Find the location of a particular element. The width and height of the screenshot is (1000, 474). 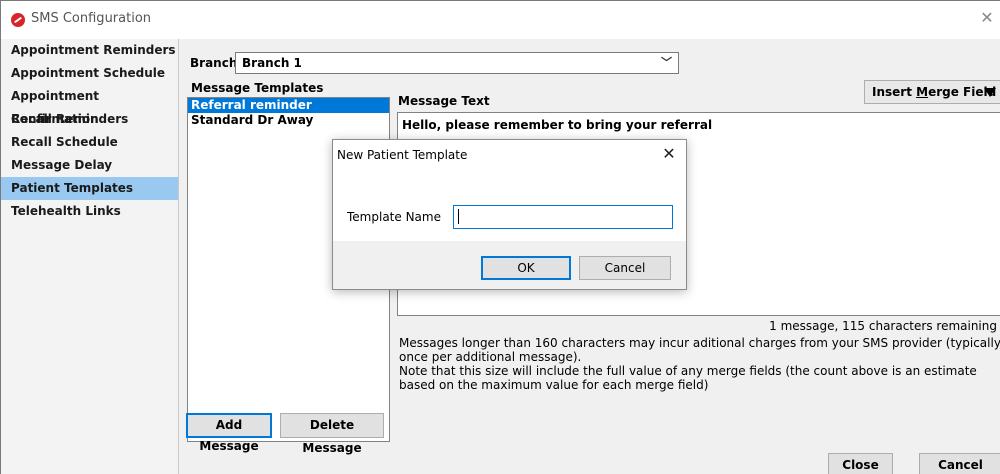

sidebar-item-appointment-reminders: Appointment Reminders is located at coordinates (89, 50).